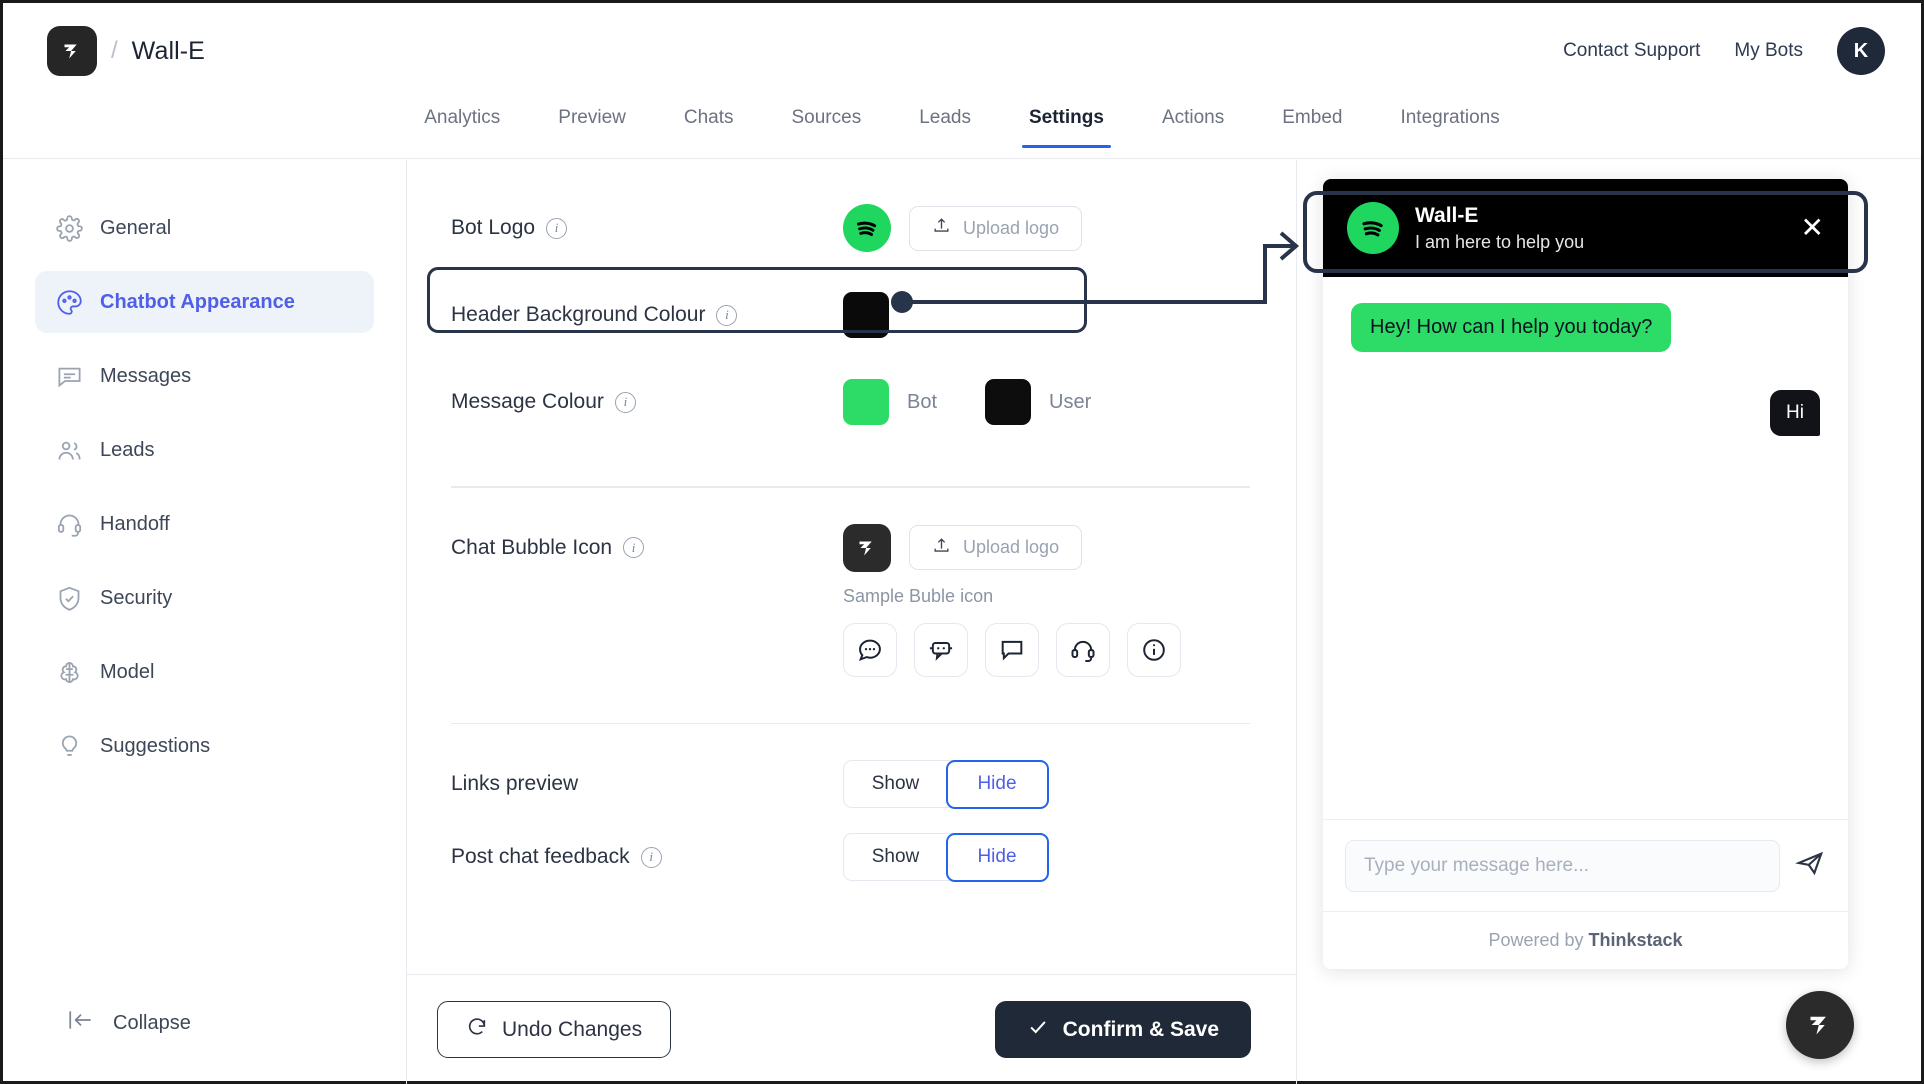 The image size is (1924, 1084). I want to click on message-colour-controls: Bot User, so click(967, 402).